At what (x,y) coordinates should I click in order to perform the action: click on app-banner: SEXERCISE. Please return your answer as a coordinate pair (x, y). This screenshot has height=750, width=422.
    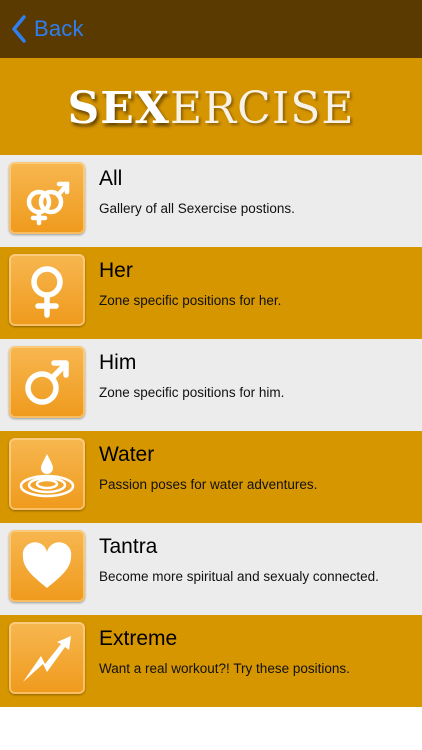
    Looking at the image, I should click on (211, 106).